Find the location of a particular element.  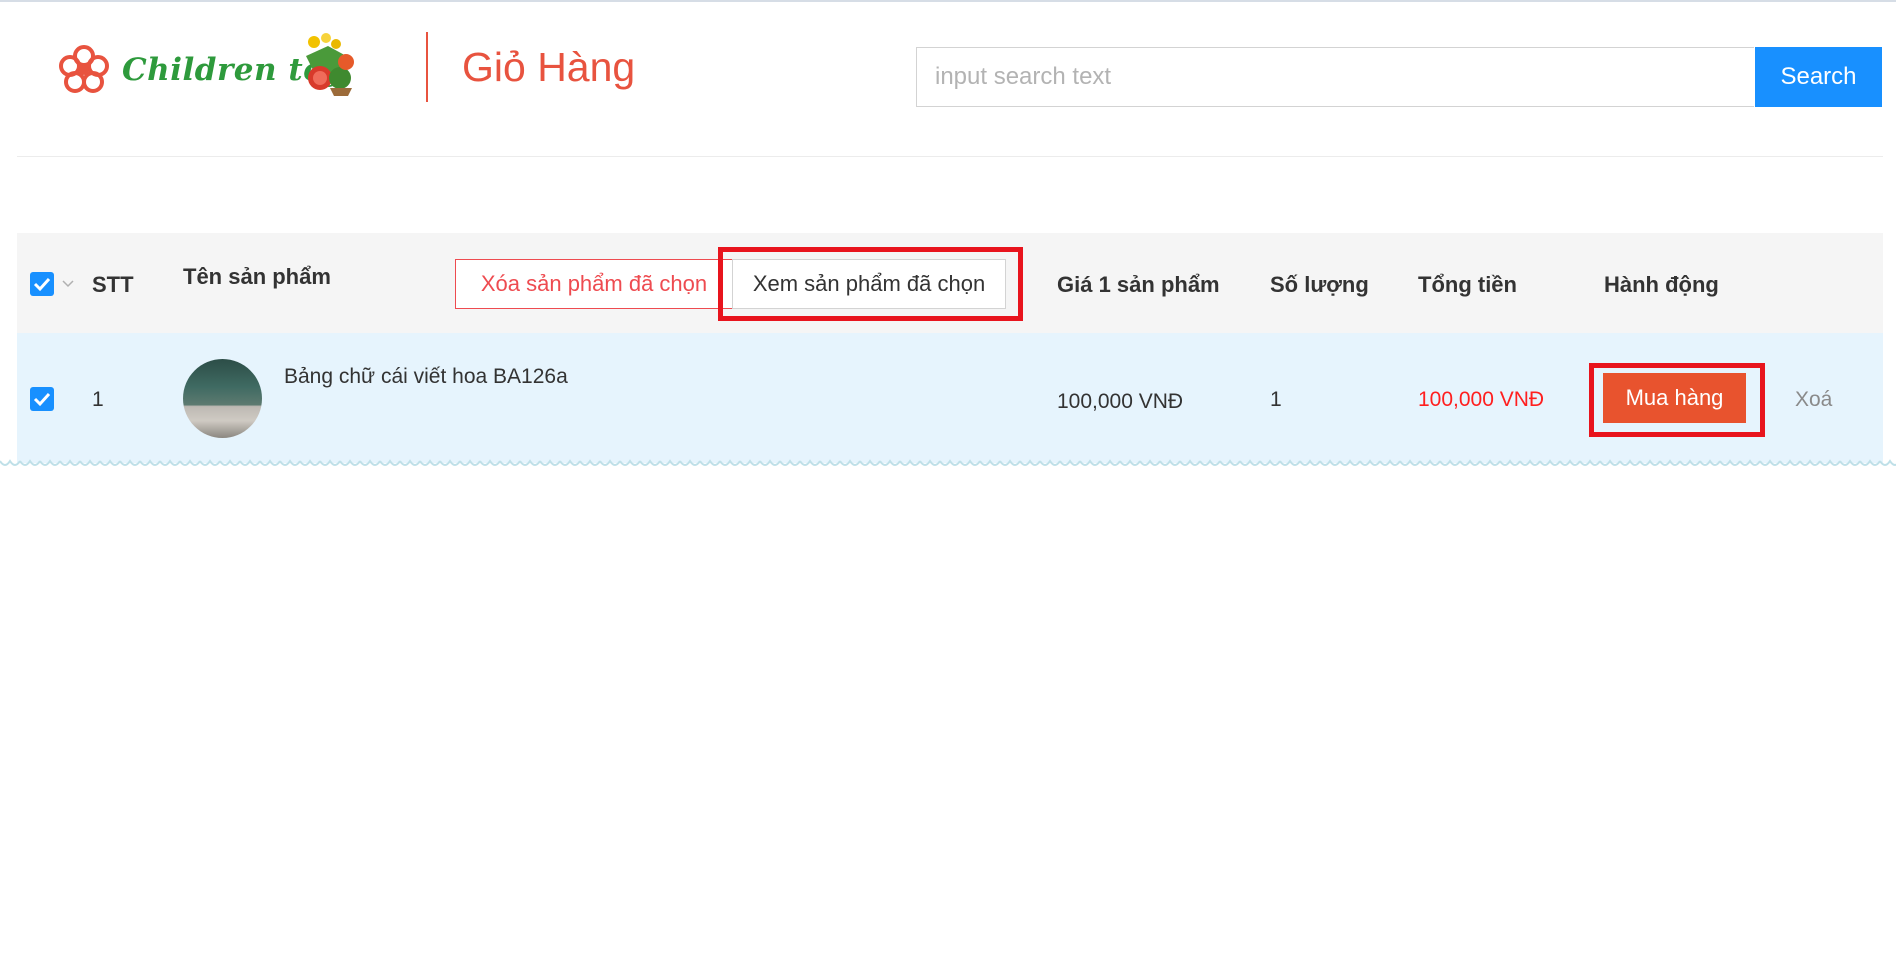

buy-button: Mua hàng is located at coordinates (1674, 398).